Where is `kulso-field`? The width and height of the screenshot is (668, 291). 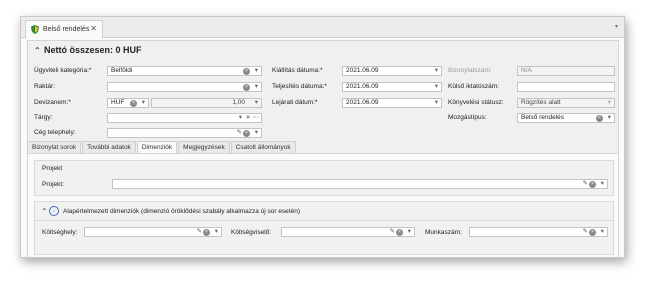 kulso-field is located at coordinates (566, 87).